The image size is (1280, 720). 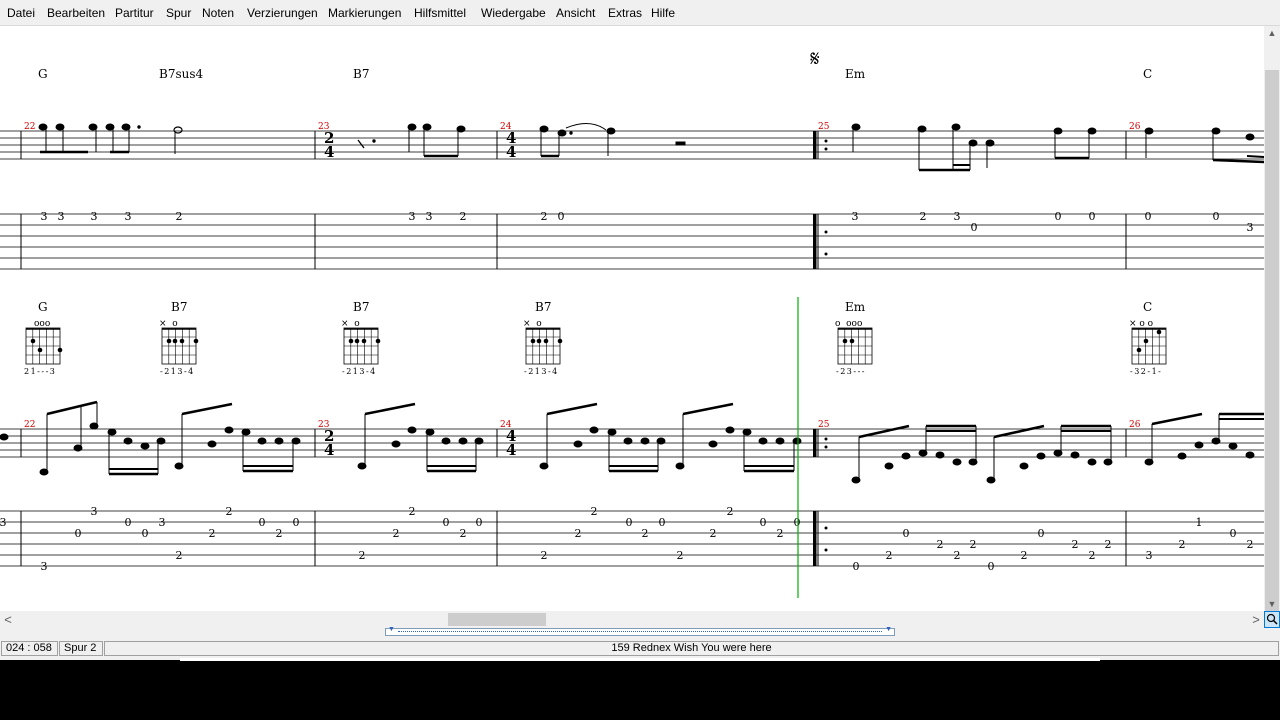 I want to click on horizontal-scroll-thumb, so click(x=497, y=619).